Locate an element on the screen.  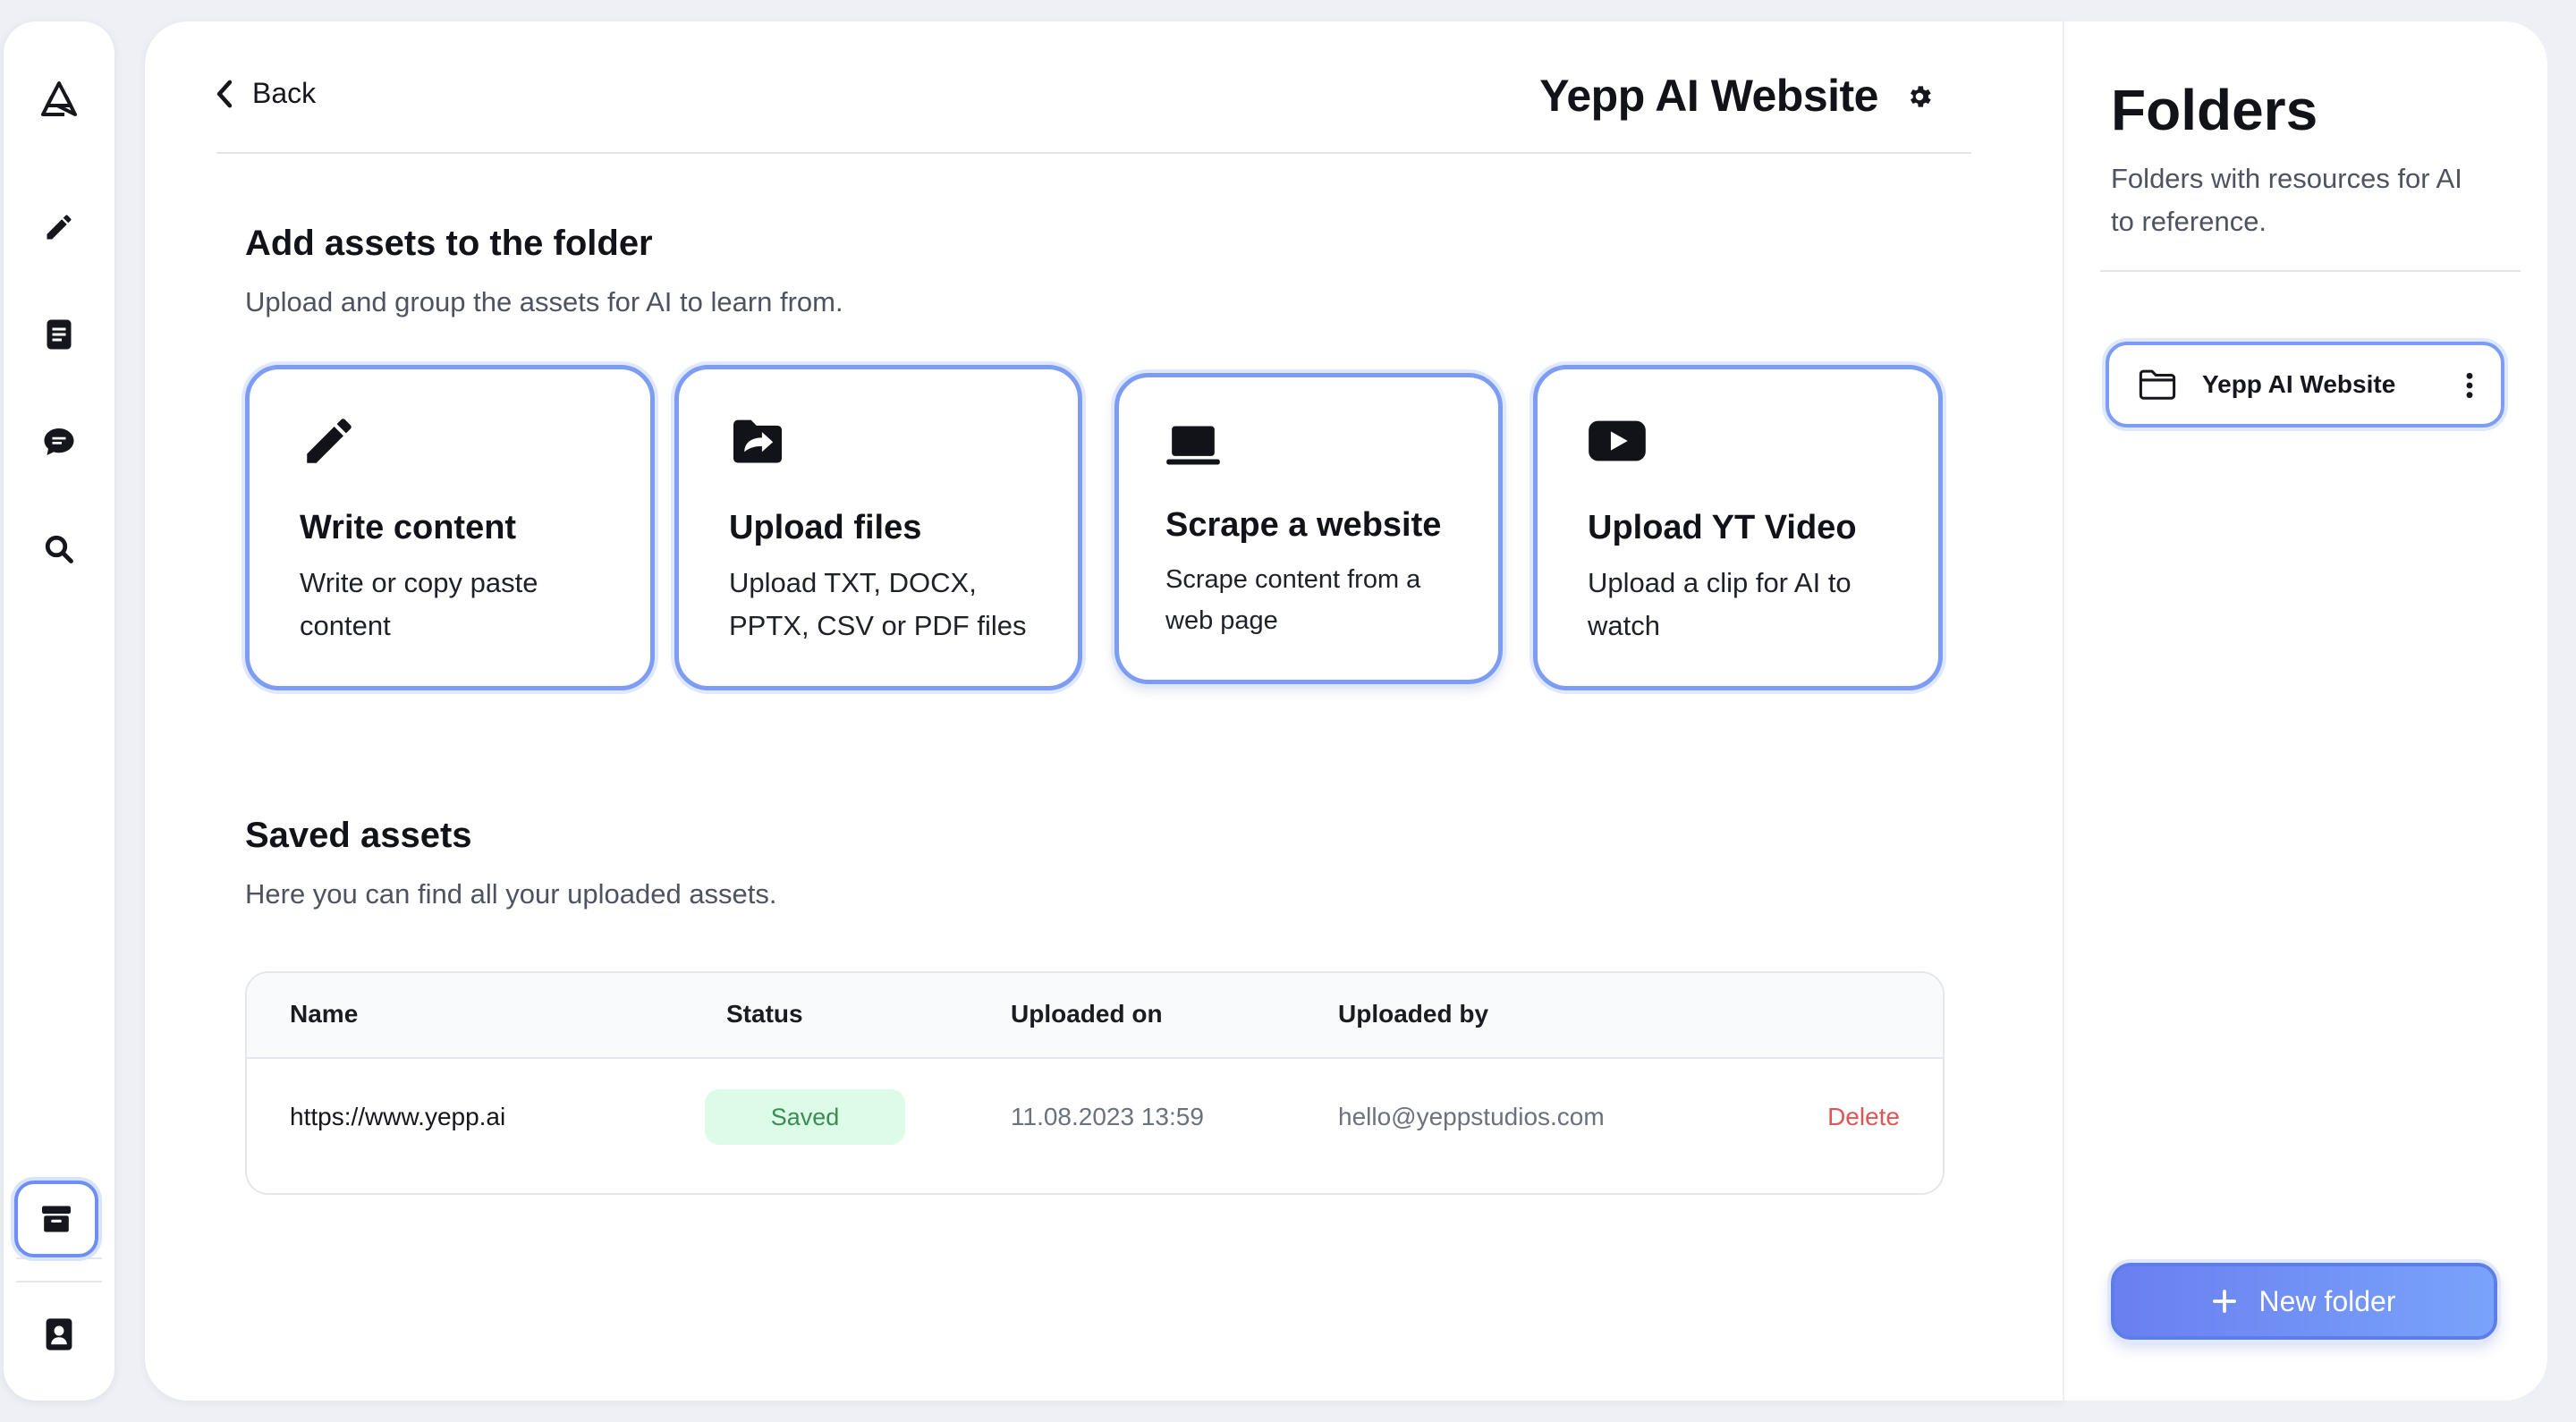
chat-icon is located at coordinates (59, 441).